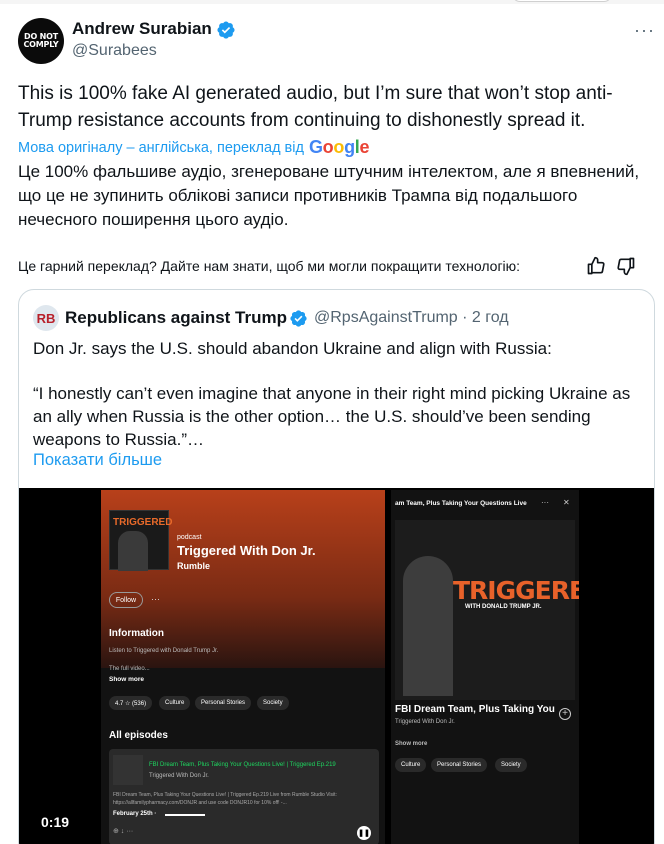 This screenshot has width=664, height=844. What do you see at coordinates (135, 814) in the screenshot?
I see `episode-date: February 25th ·` at bounding box center [135, 814].